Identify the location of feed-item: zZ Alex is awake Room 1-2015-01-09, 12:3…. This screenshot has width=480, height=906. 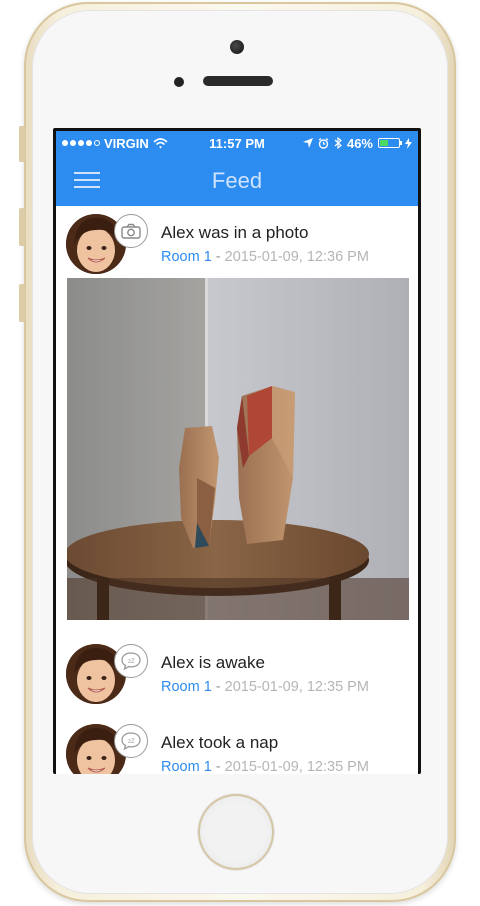
(237, 672).